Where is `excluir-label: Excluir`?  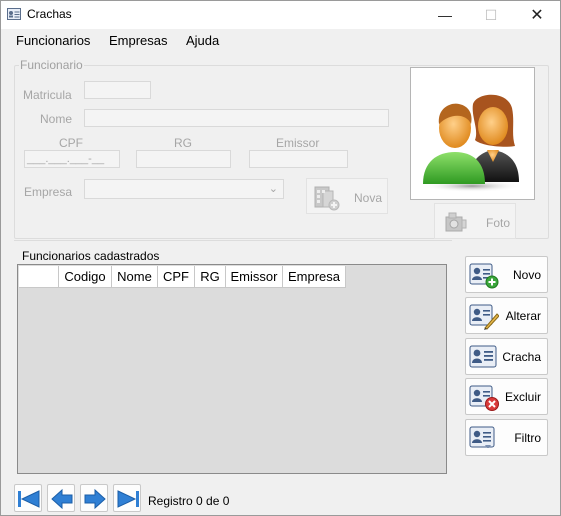
excluir-label: Excluir is located at coordinates (522, 397).